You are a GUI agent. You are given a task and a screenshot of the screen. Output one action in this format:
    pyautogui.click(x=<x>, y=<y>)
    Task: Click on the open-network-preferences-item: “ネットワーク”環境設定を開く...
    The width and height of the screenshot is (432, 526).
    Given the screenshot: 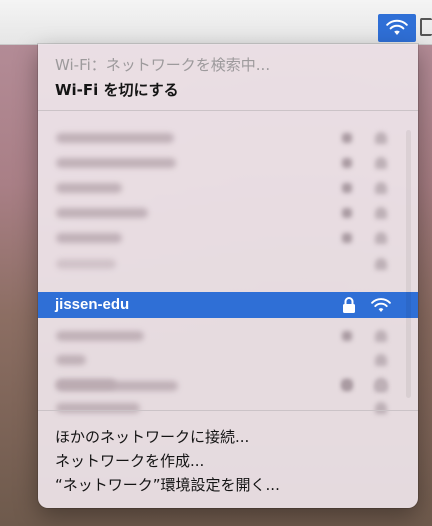 What is the action you would take?
    pyautogui.click(x=167, y=484)
    